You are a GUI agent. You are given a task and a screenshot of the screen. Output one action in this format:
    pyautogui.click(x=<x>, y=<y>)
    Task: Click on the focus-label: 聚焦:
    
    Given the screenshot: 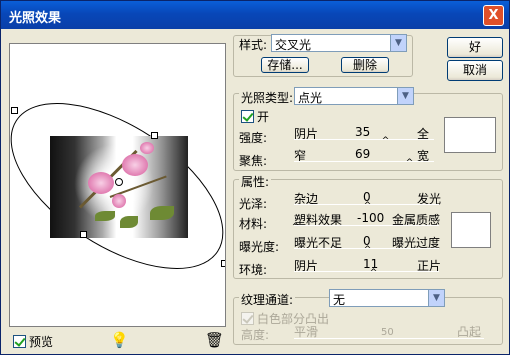 What is the action you would take?
    pyautogui.click(x=253, y=161)
    